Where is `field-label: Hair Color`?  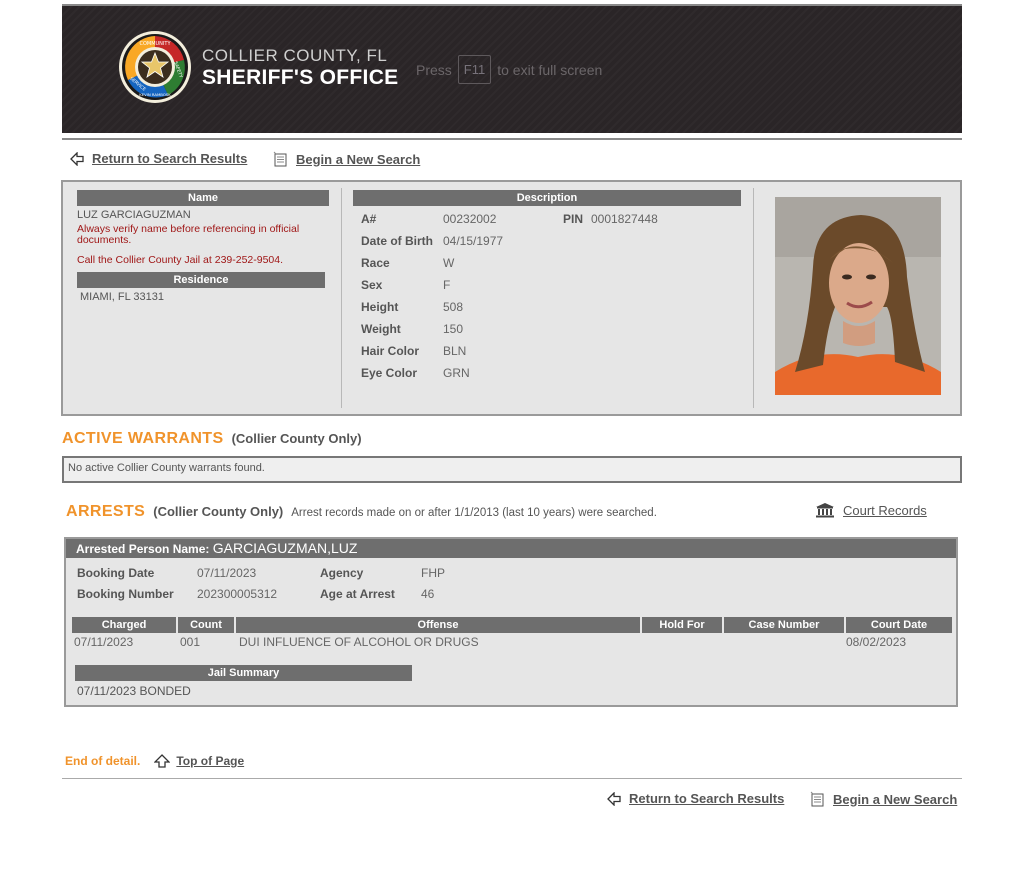
field-label: Hair Color is located at coordinates (390, 351).